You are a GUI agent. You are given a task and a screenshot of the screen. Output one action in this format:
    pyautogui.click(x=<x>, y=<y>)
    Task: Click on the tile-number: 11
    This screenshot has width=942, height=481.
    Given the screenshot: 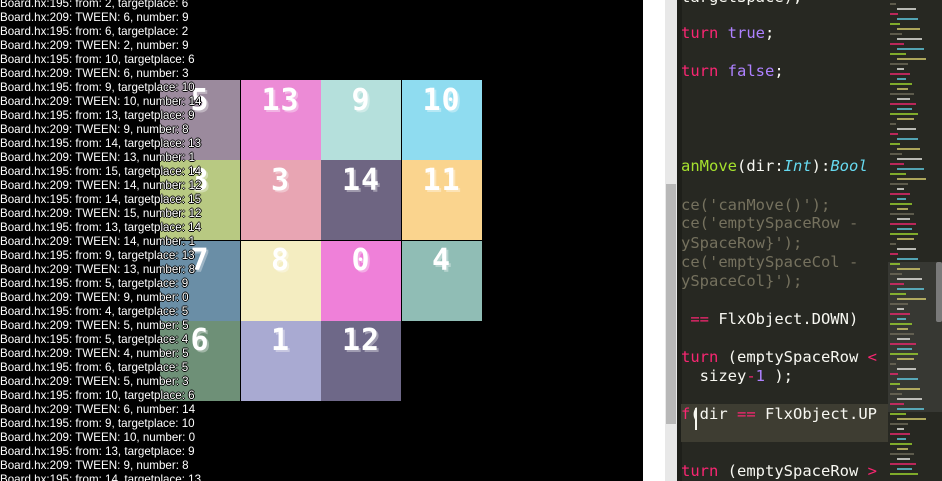 What is the action you would take?
    pyautogui.click(x=441, y=180)
    